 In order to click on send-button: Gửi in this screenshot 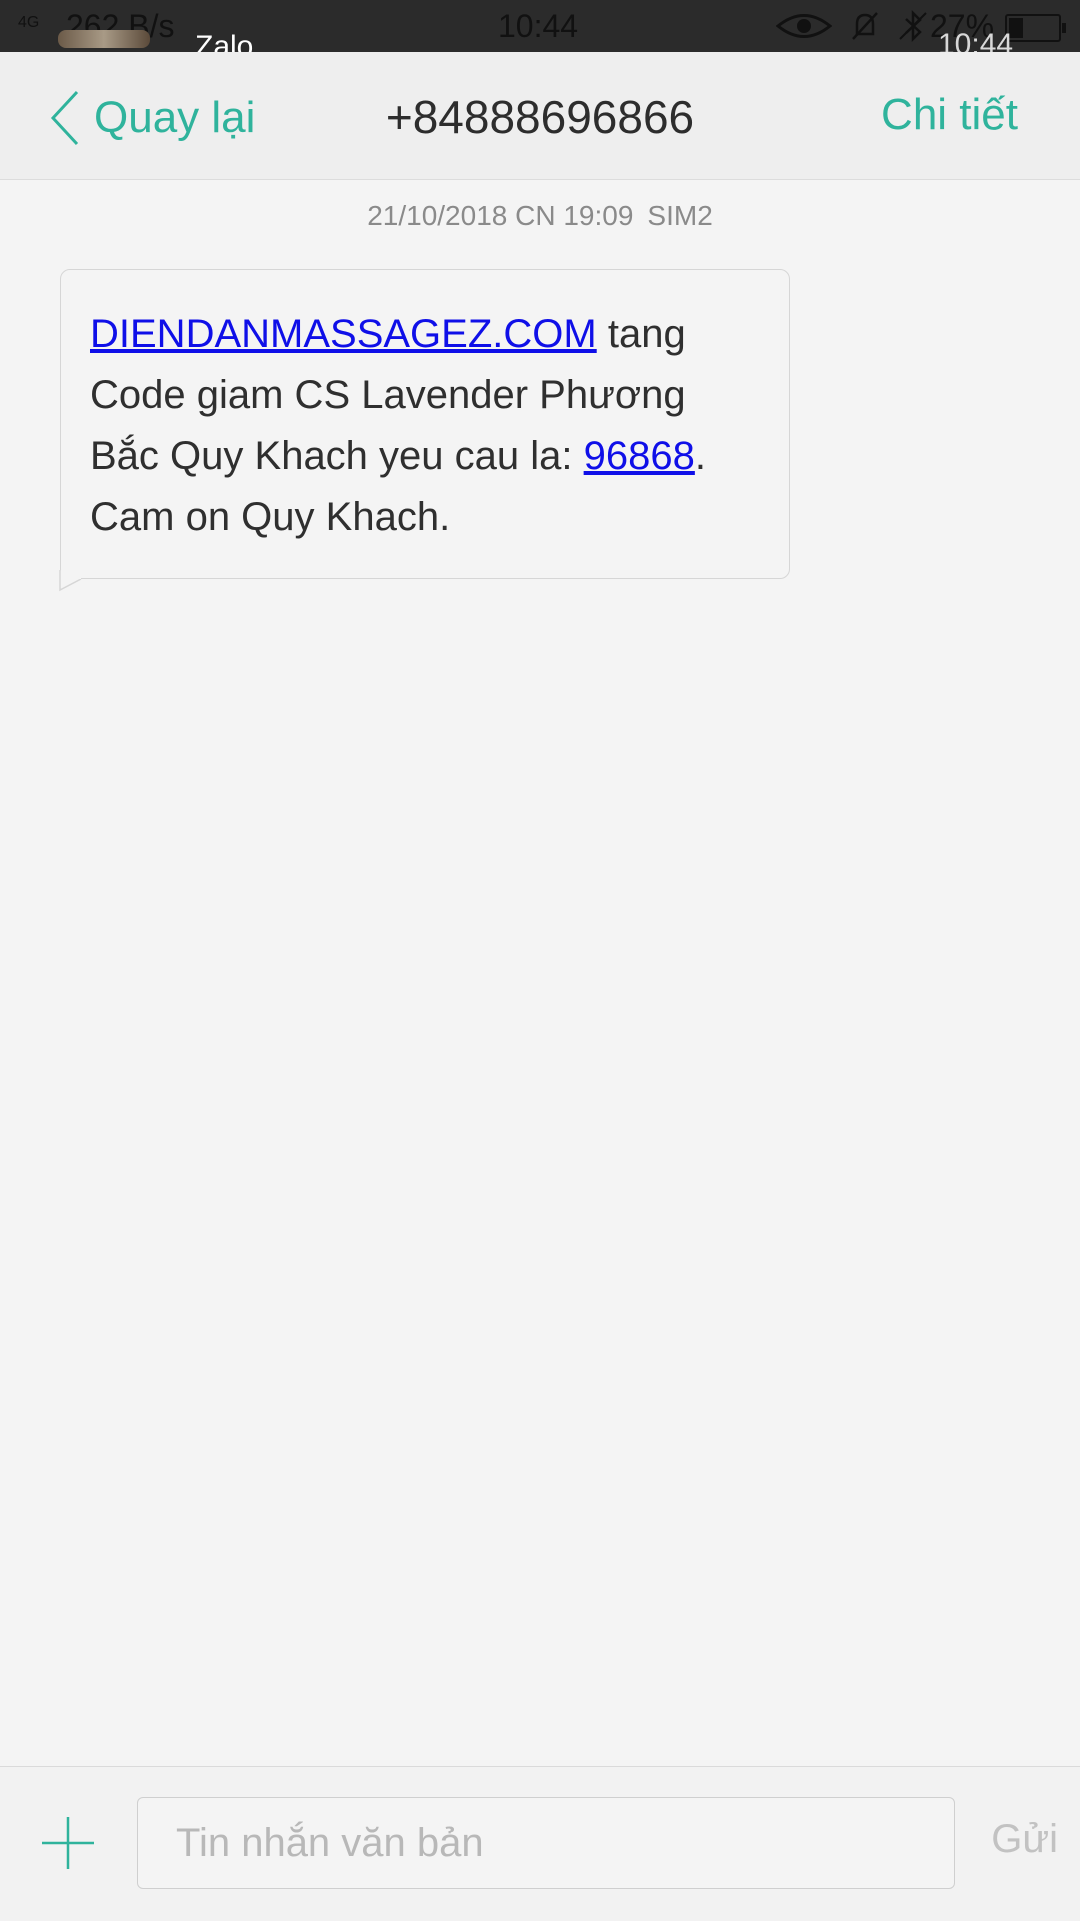, I will do `click(1024, 1839)`.